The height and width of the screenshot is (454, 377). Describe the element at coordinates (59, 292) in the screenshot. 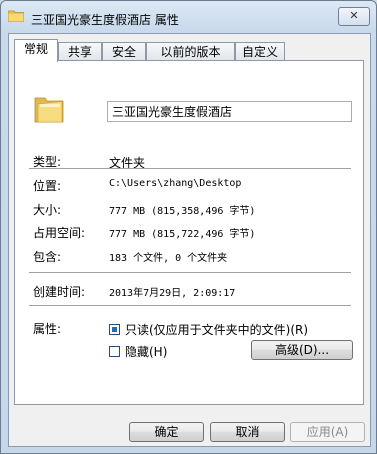

I see `created-label: 创建时间:` at that location.